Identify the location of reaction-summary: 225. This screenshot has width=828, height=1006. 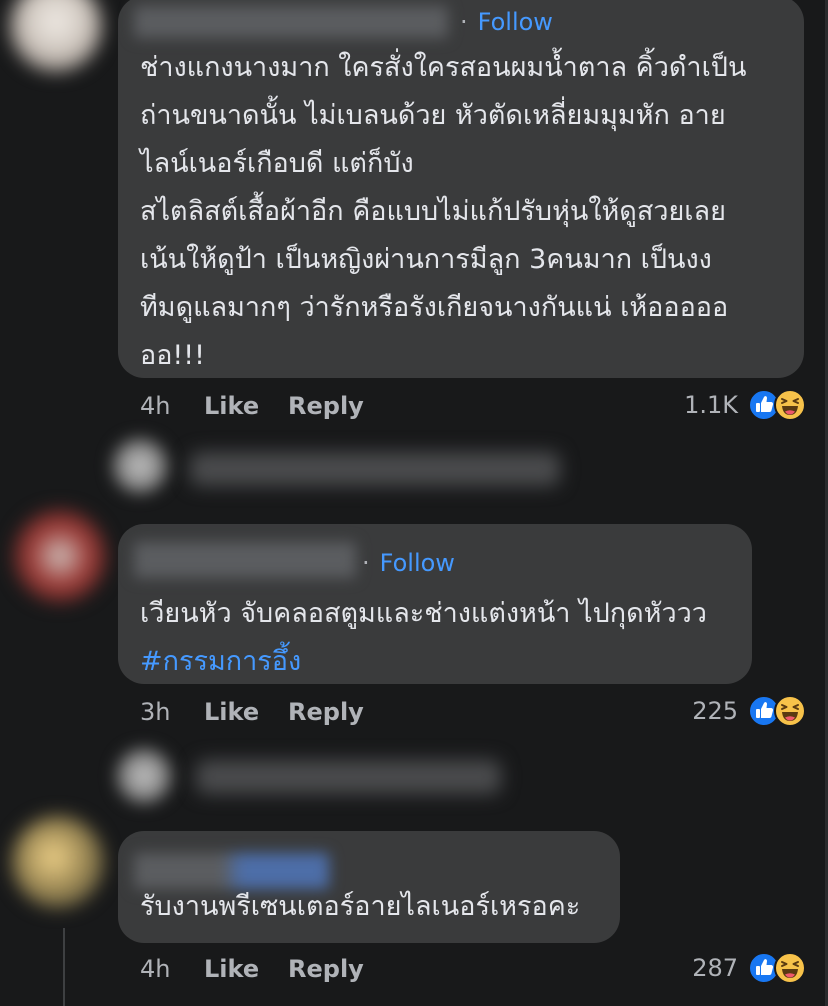
(749, 711).